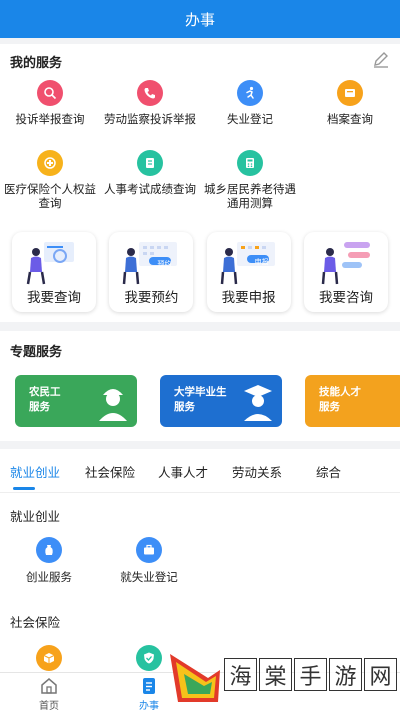 The image size is (400, 711). What do you see at coordinates (49, 686) in the screenshot?
I see `home-icon` at bounding box center [49, 686].